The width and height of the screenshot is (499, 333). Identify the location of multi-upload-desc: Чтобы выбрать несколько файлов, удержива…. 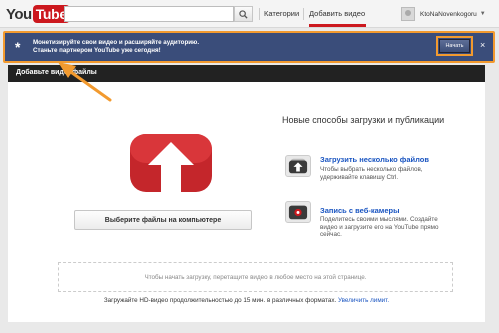
(371, 173).